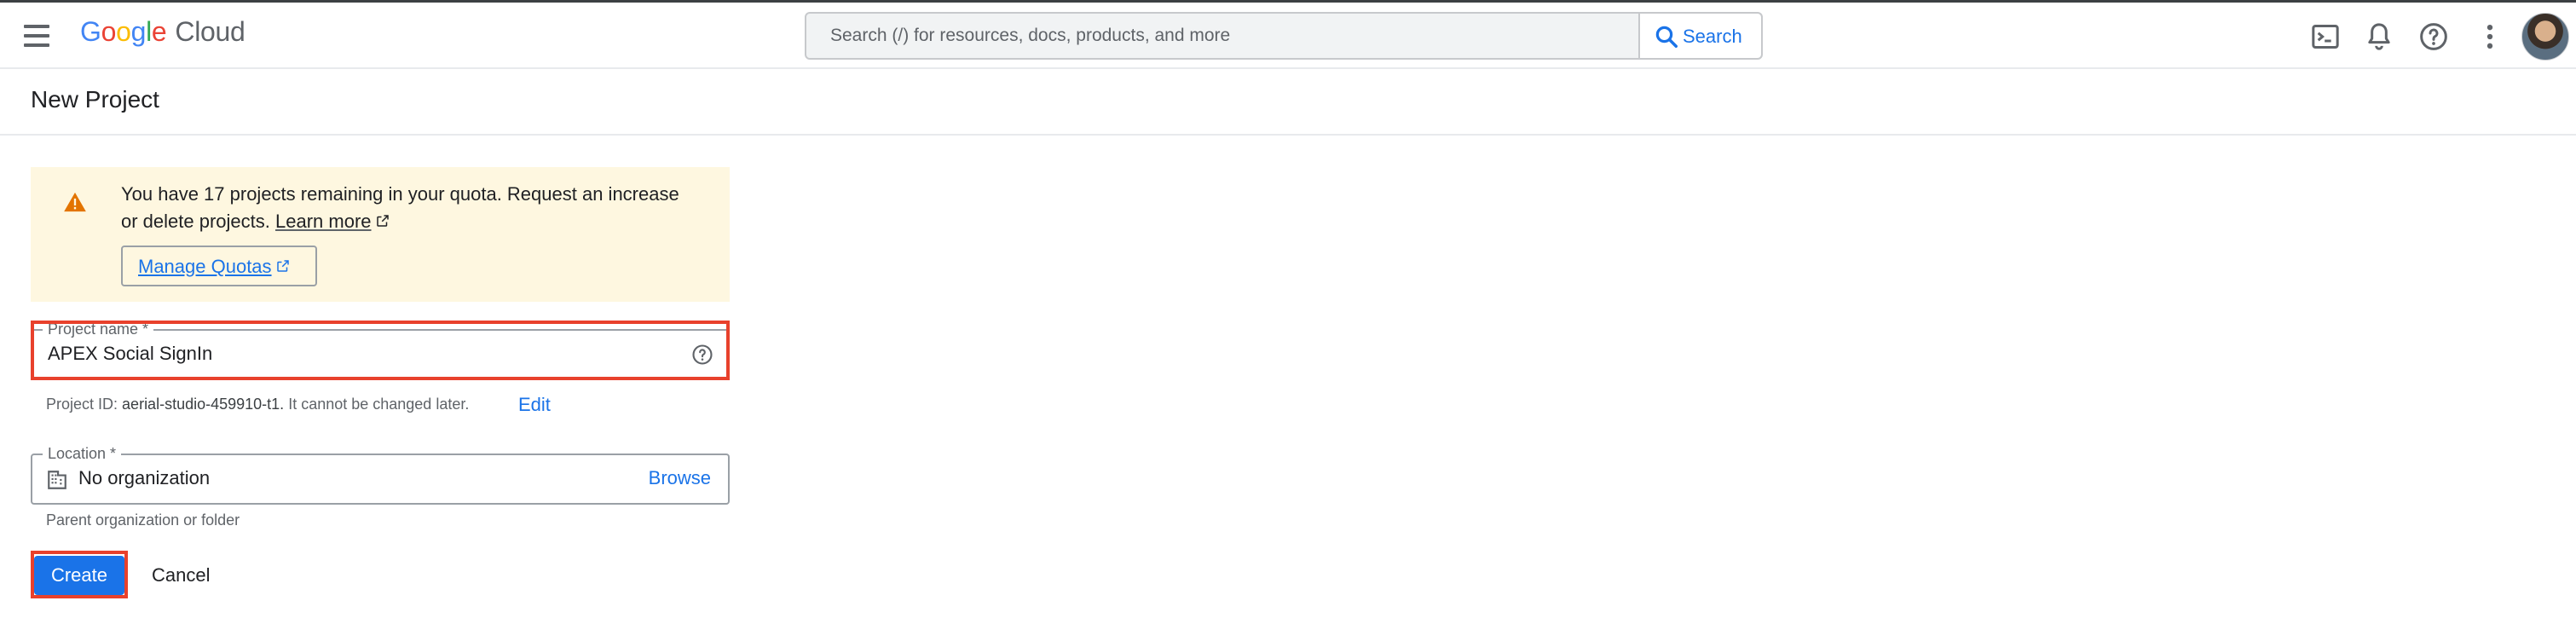 The height and width of the screenshot is (624, 2576). Describe the element at coordinates (2379, 37) in the screenshot. I see `notifications-icon` at that location.